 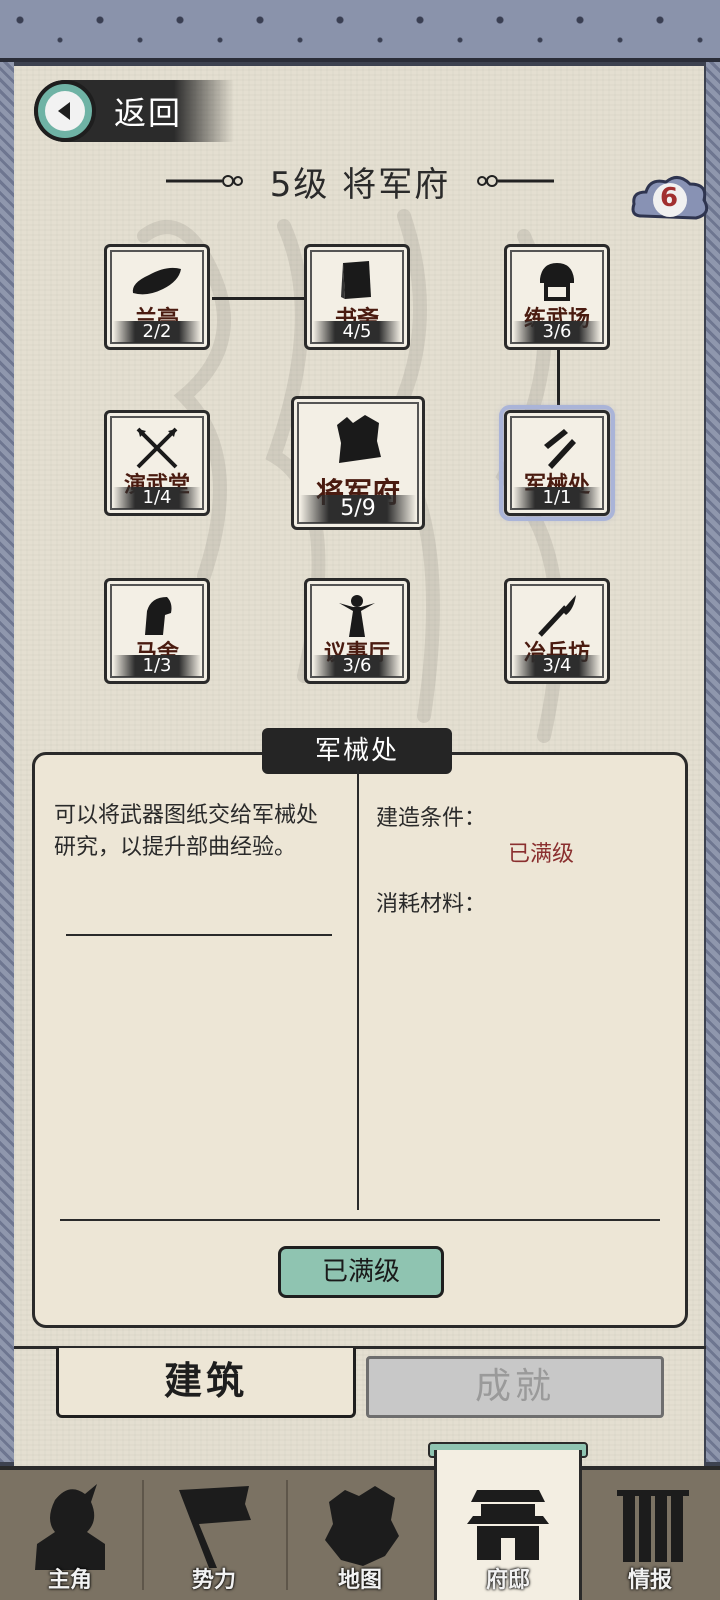 What do you see at coordinates (669, 198) in the screenshot?
I see `badge-count: 6` at bounding box center [669, 198].